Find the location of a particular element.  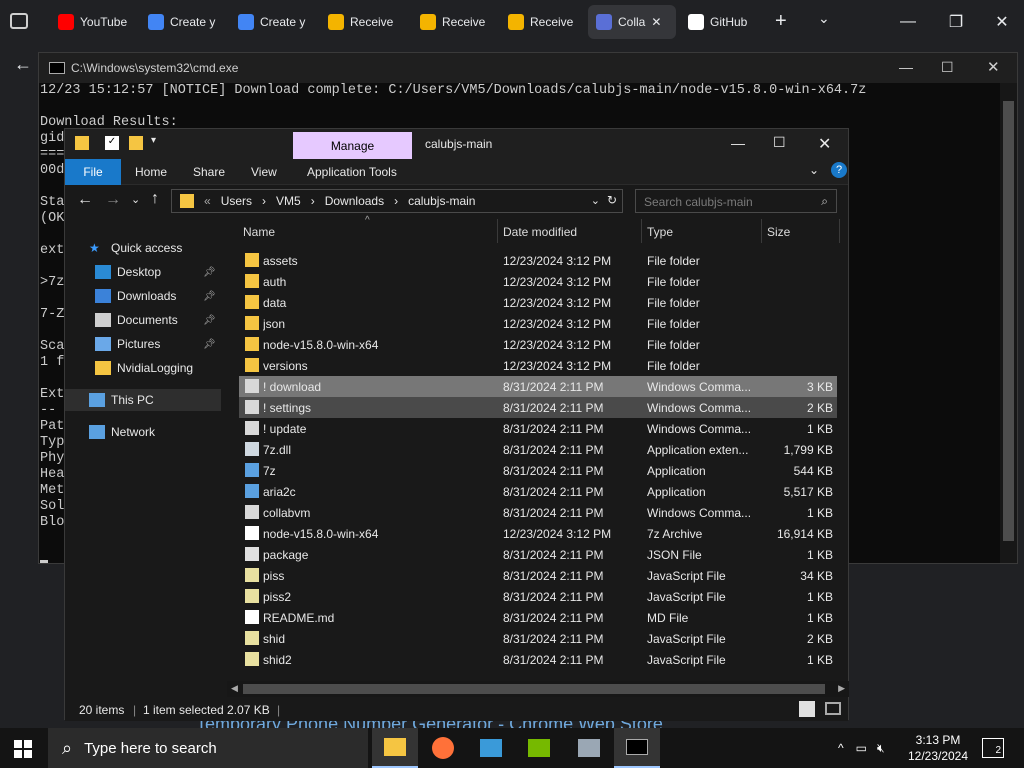

cmd-minimize-icon: — is located at coordinates (906, 67).